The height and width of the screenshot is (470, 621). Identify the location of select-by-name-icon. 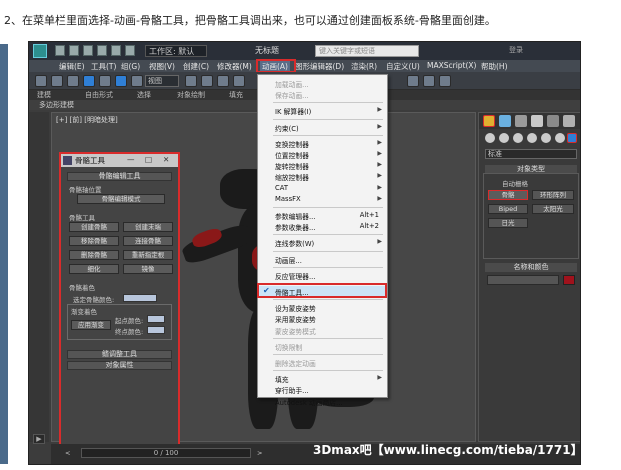
(105, 81).